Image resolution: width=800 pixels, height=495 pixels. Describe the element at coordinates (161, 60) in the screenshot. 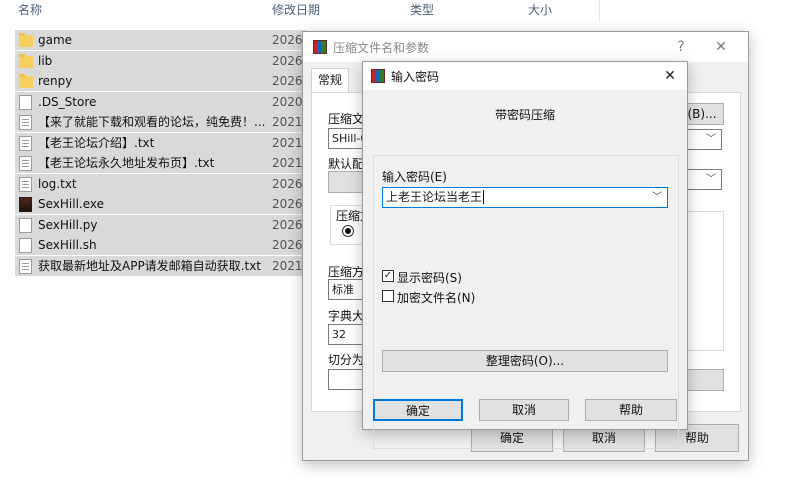

I see `file-row: lib 2026/` at that location.